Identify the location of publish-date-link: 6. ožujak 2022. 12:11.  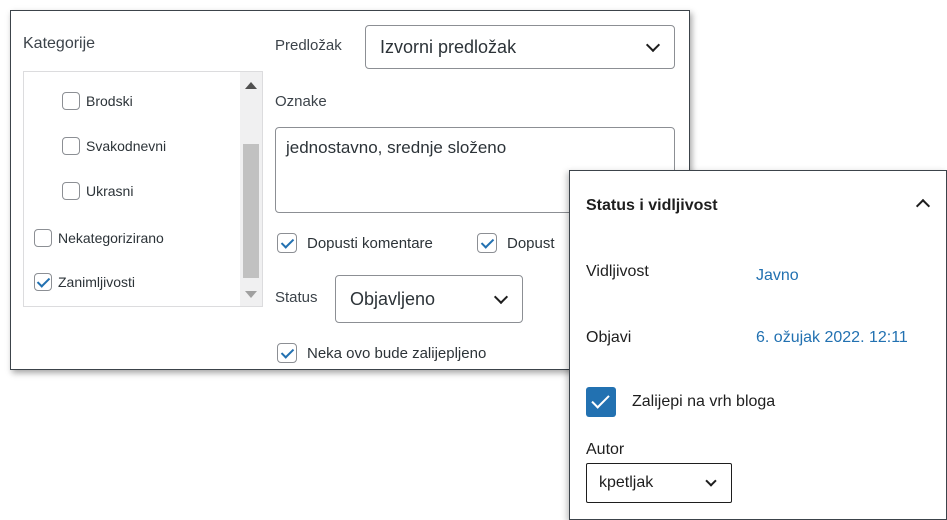
(832, 338).